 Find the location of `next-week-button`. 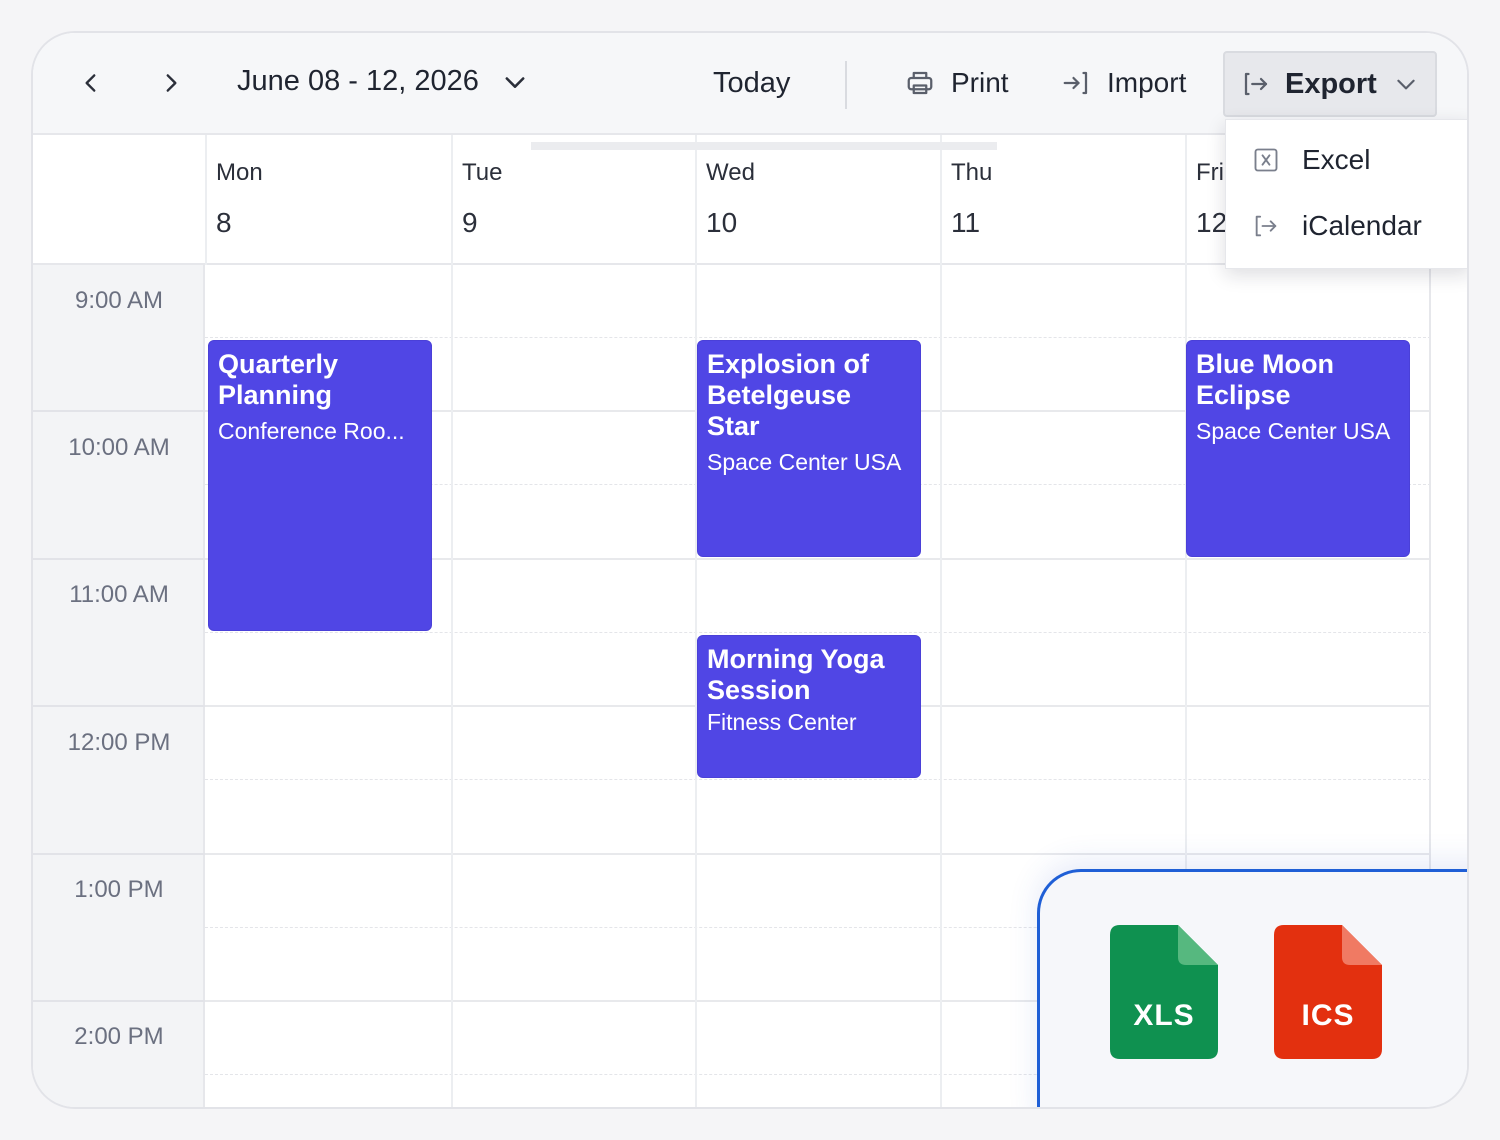

next-week-button is located at coordinates (171, 83).